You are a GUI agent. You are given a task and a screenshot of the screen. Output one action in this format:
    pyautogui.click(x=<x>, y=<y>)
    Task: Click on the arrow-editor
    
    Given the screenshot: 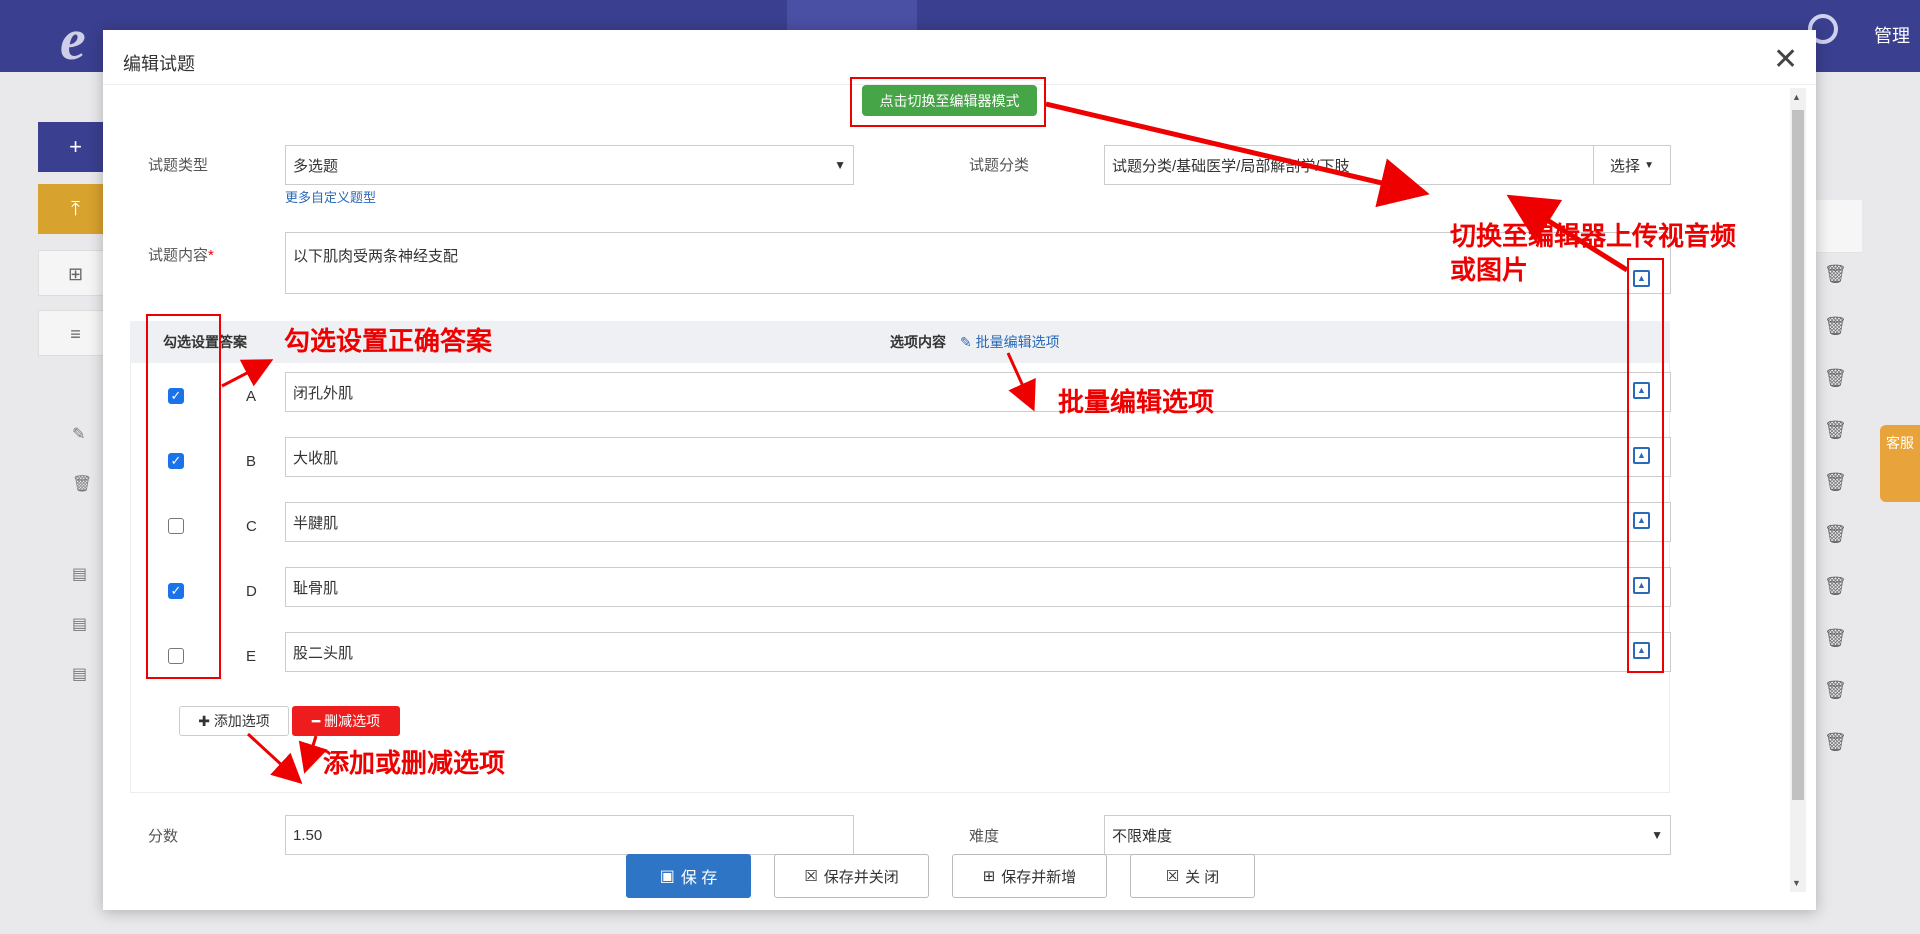 What is the action you would take?
    pyautogui.click(x=1237, y=154)
    